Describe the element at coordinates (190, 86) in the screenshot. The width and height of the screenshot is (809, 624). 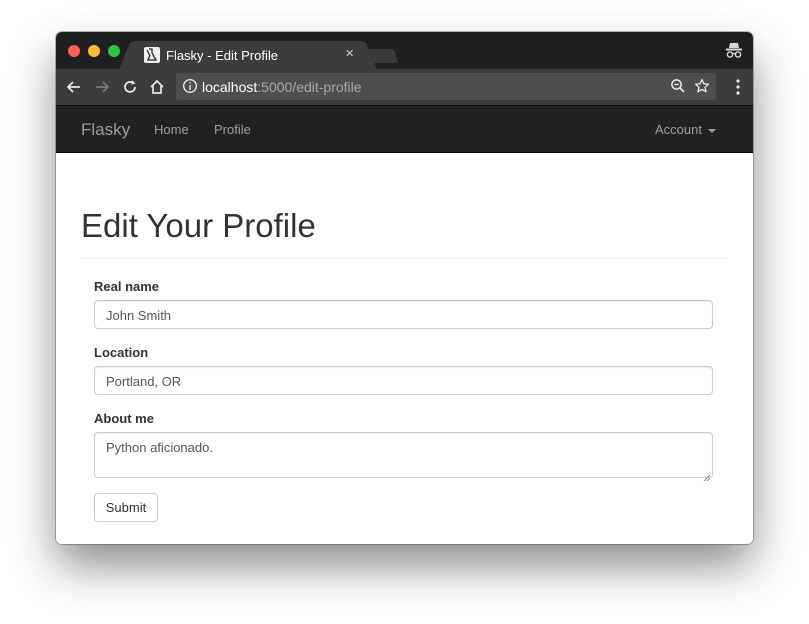
I see `info-icon` at that location.